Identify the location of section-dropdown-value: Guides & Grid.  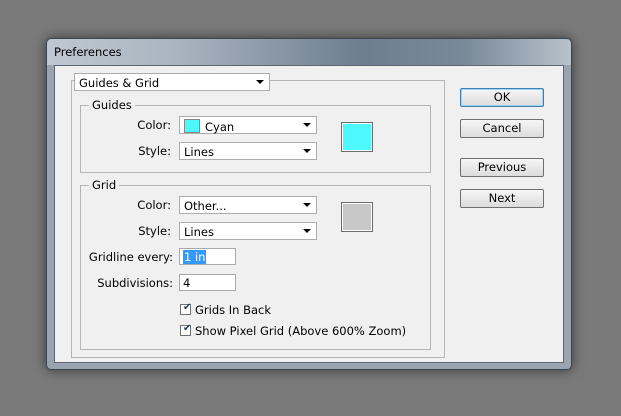
(119, 83).